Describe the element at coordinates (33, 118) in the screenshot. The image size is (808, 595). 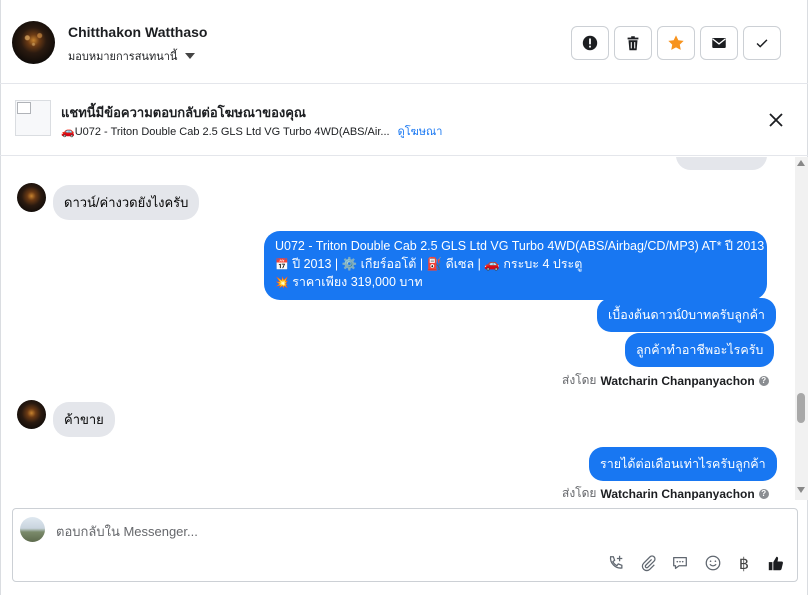
I see `ad-thumbnail` at that location.